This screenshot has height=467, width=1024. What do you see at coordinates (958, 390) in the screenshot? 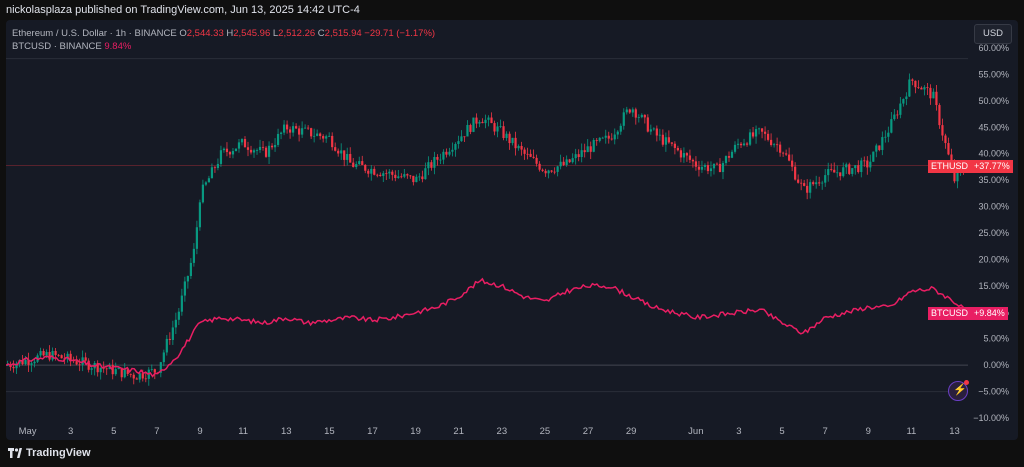
I see `lightning-icon: ⚡` at bounding box center [958, 390].